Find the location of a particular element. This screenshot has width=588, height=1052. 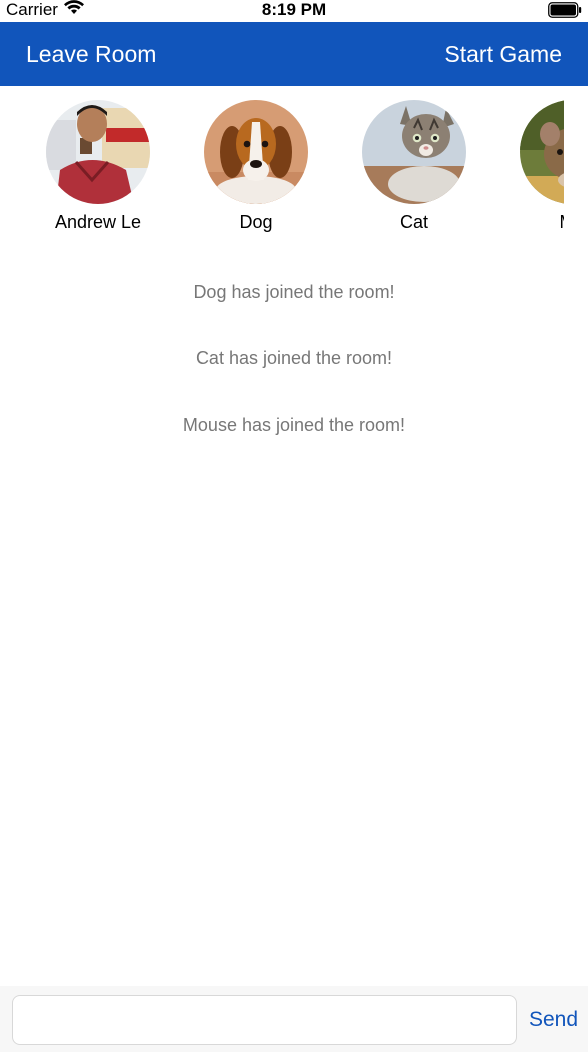

system-message: Mouse has joined the room! is located at coordinates (294, 425).